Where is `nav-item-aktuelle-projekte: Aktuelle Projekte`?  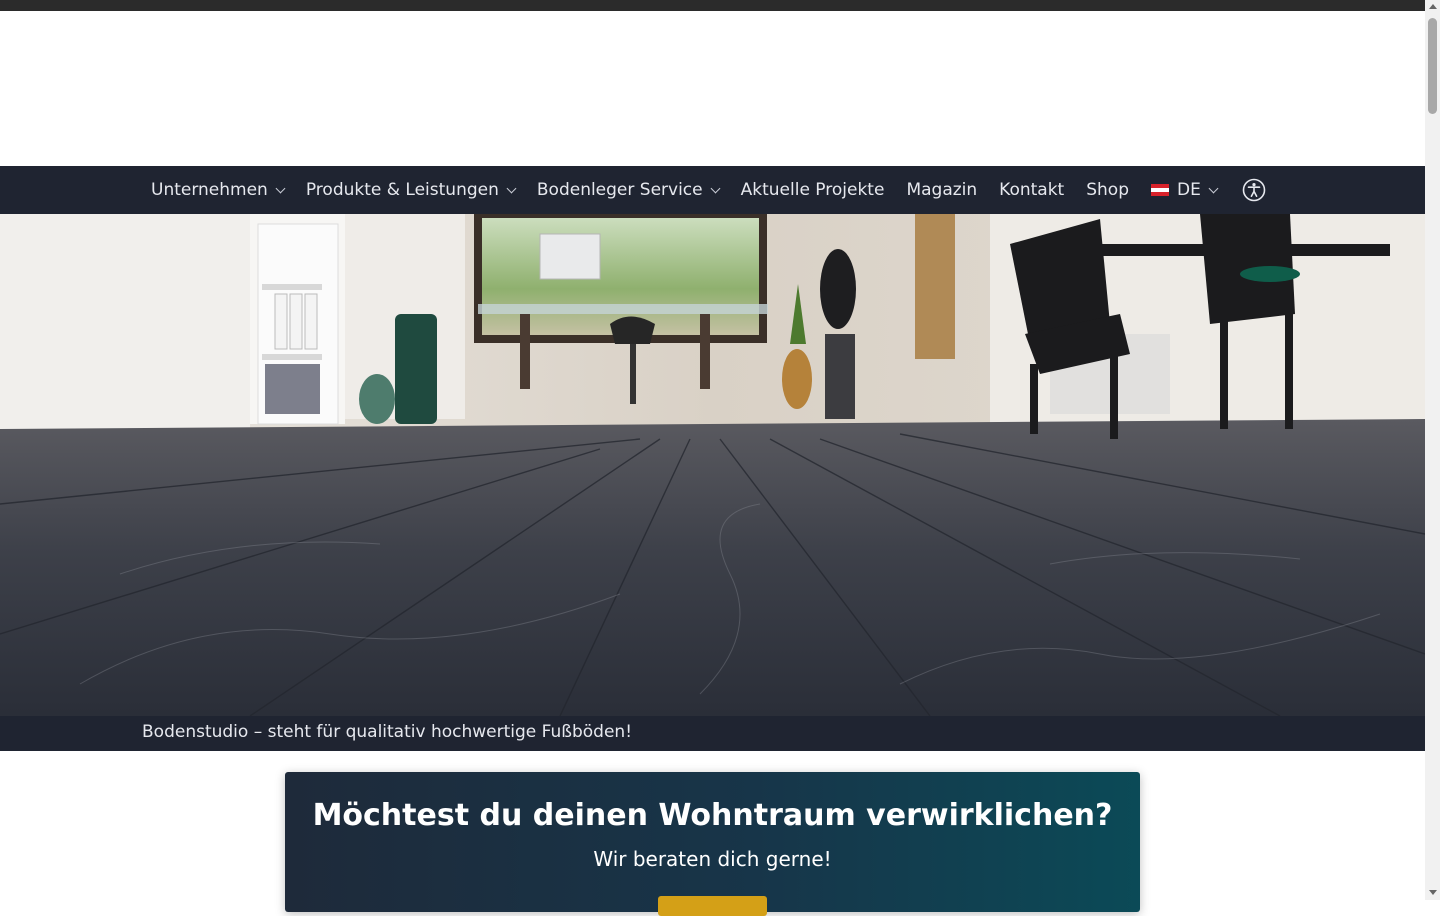 nav-item-aktuelle-projekte: Aktuelle Projekte is located at coordinates (813, 190).